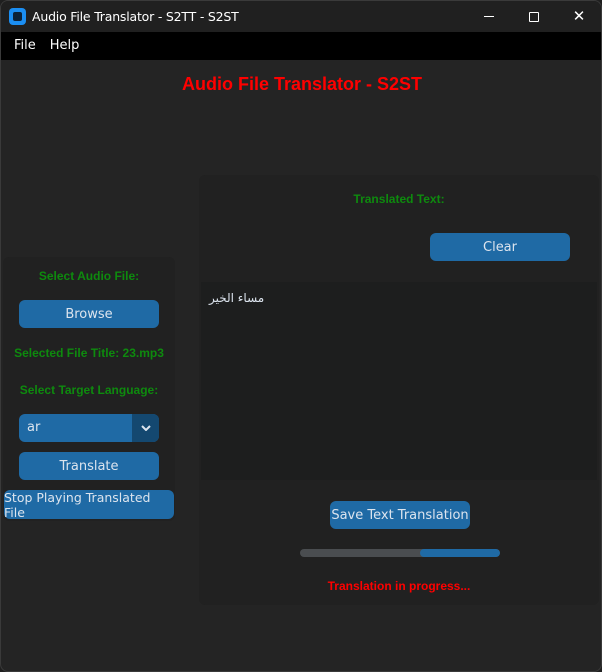 The height and width of the screenshot is (672, 602). I want to click on progress-bar, so click(400, 553).